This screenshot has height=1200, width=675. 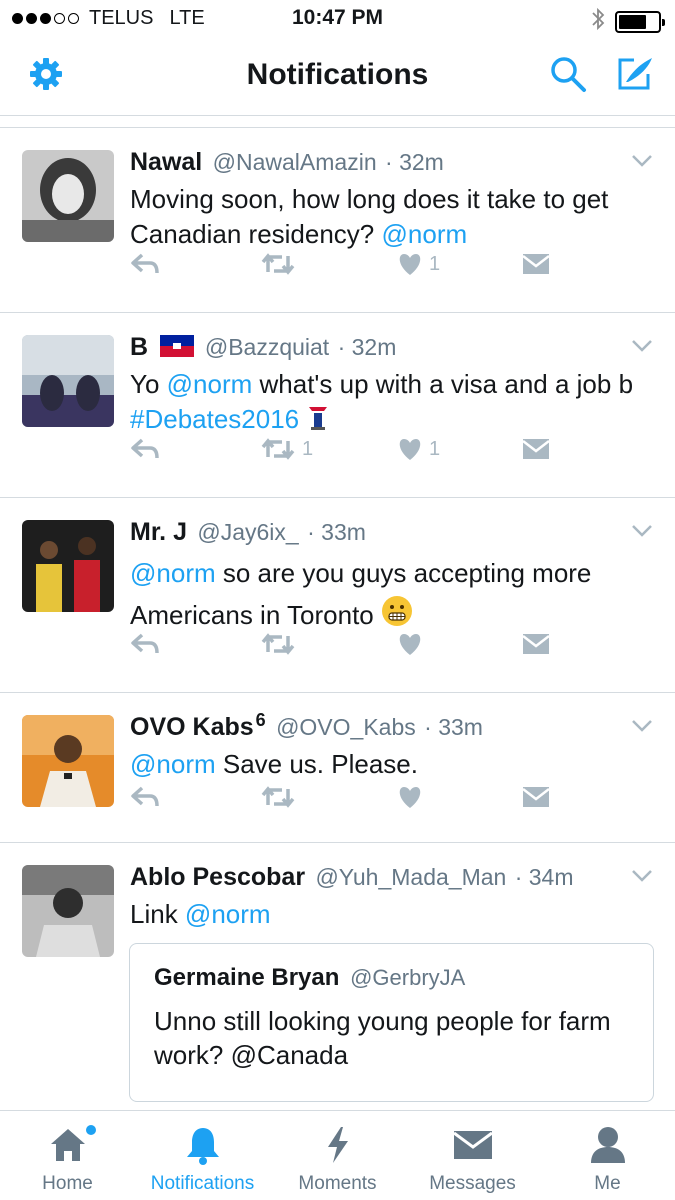 I want to click on bell-icon, so click(x=203, y=1145).